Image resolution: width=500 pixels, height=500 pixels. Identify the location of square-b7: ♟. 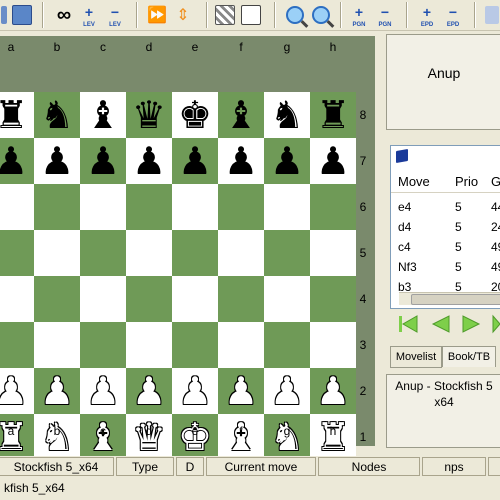
(57, 161).